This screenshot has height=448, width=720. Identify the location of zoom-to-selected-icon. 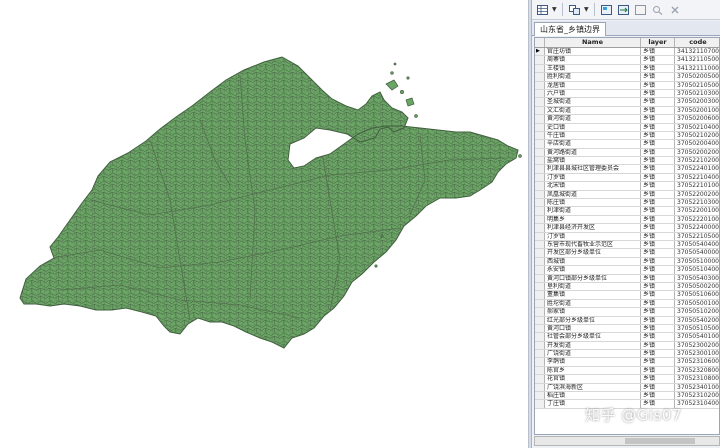
(657, 9).